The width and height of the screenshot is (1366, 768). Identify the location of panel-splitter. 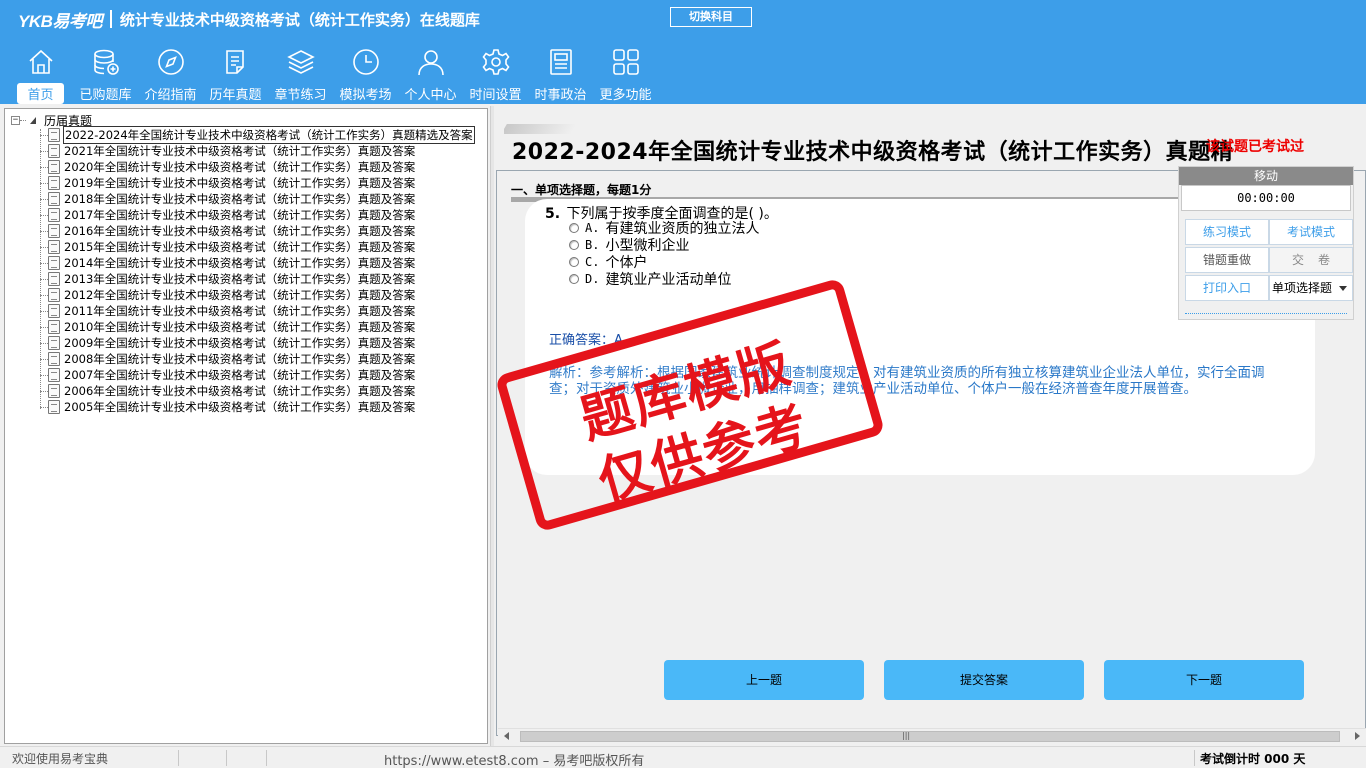
(492, 426).